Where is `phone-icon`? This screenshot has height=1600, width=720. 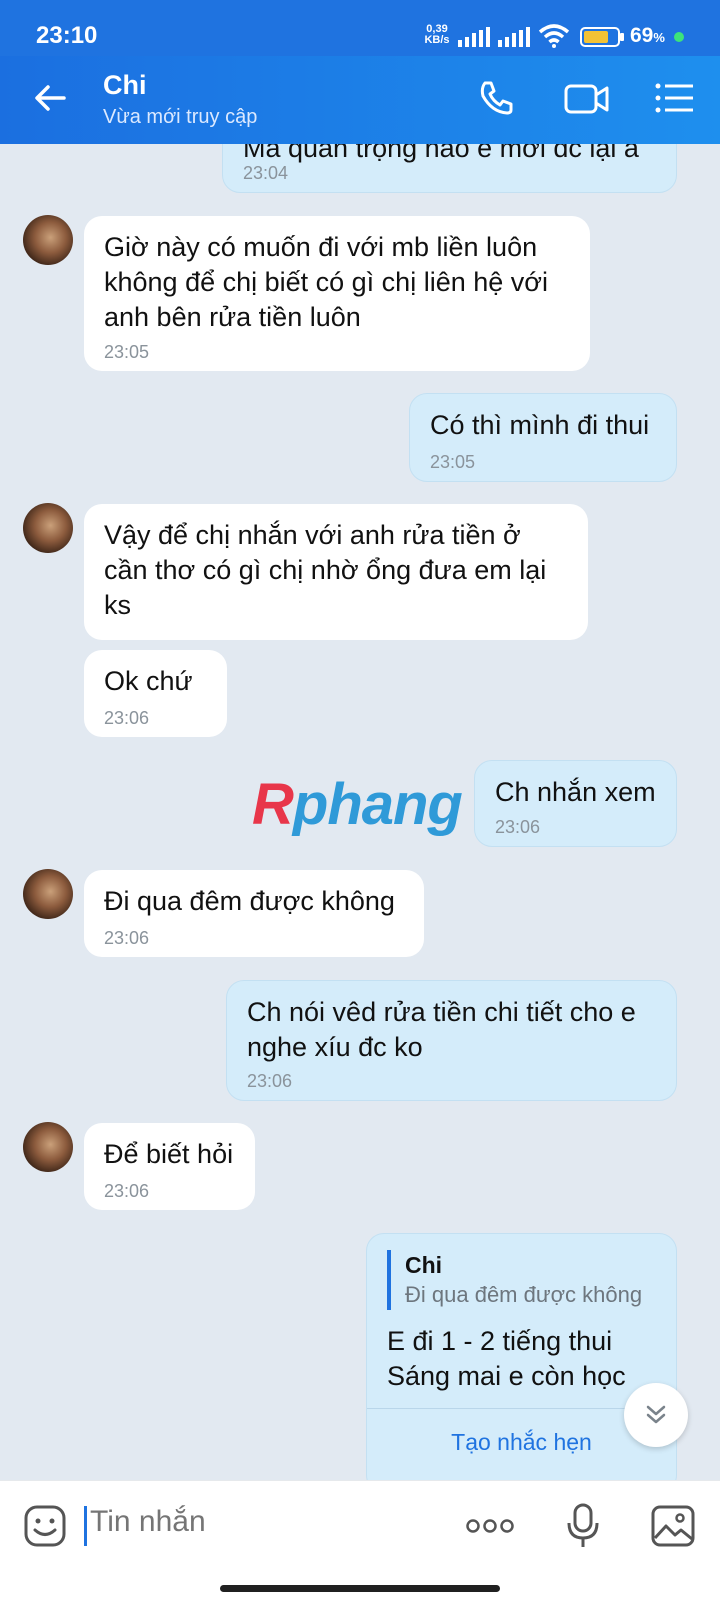
phone-icon is located at coordinates (497, 98).